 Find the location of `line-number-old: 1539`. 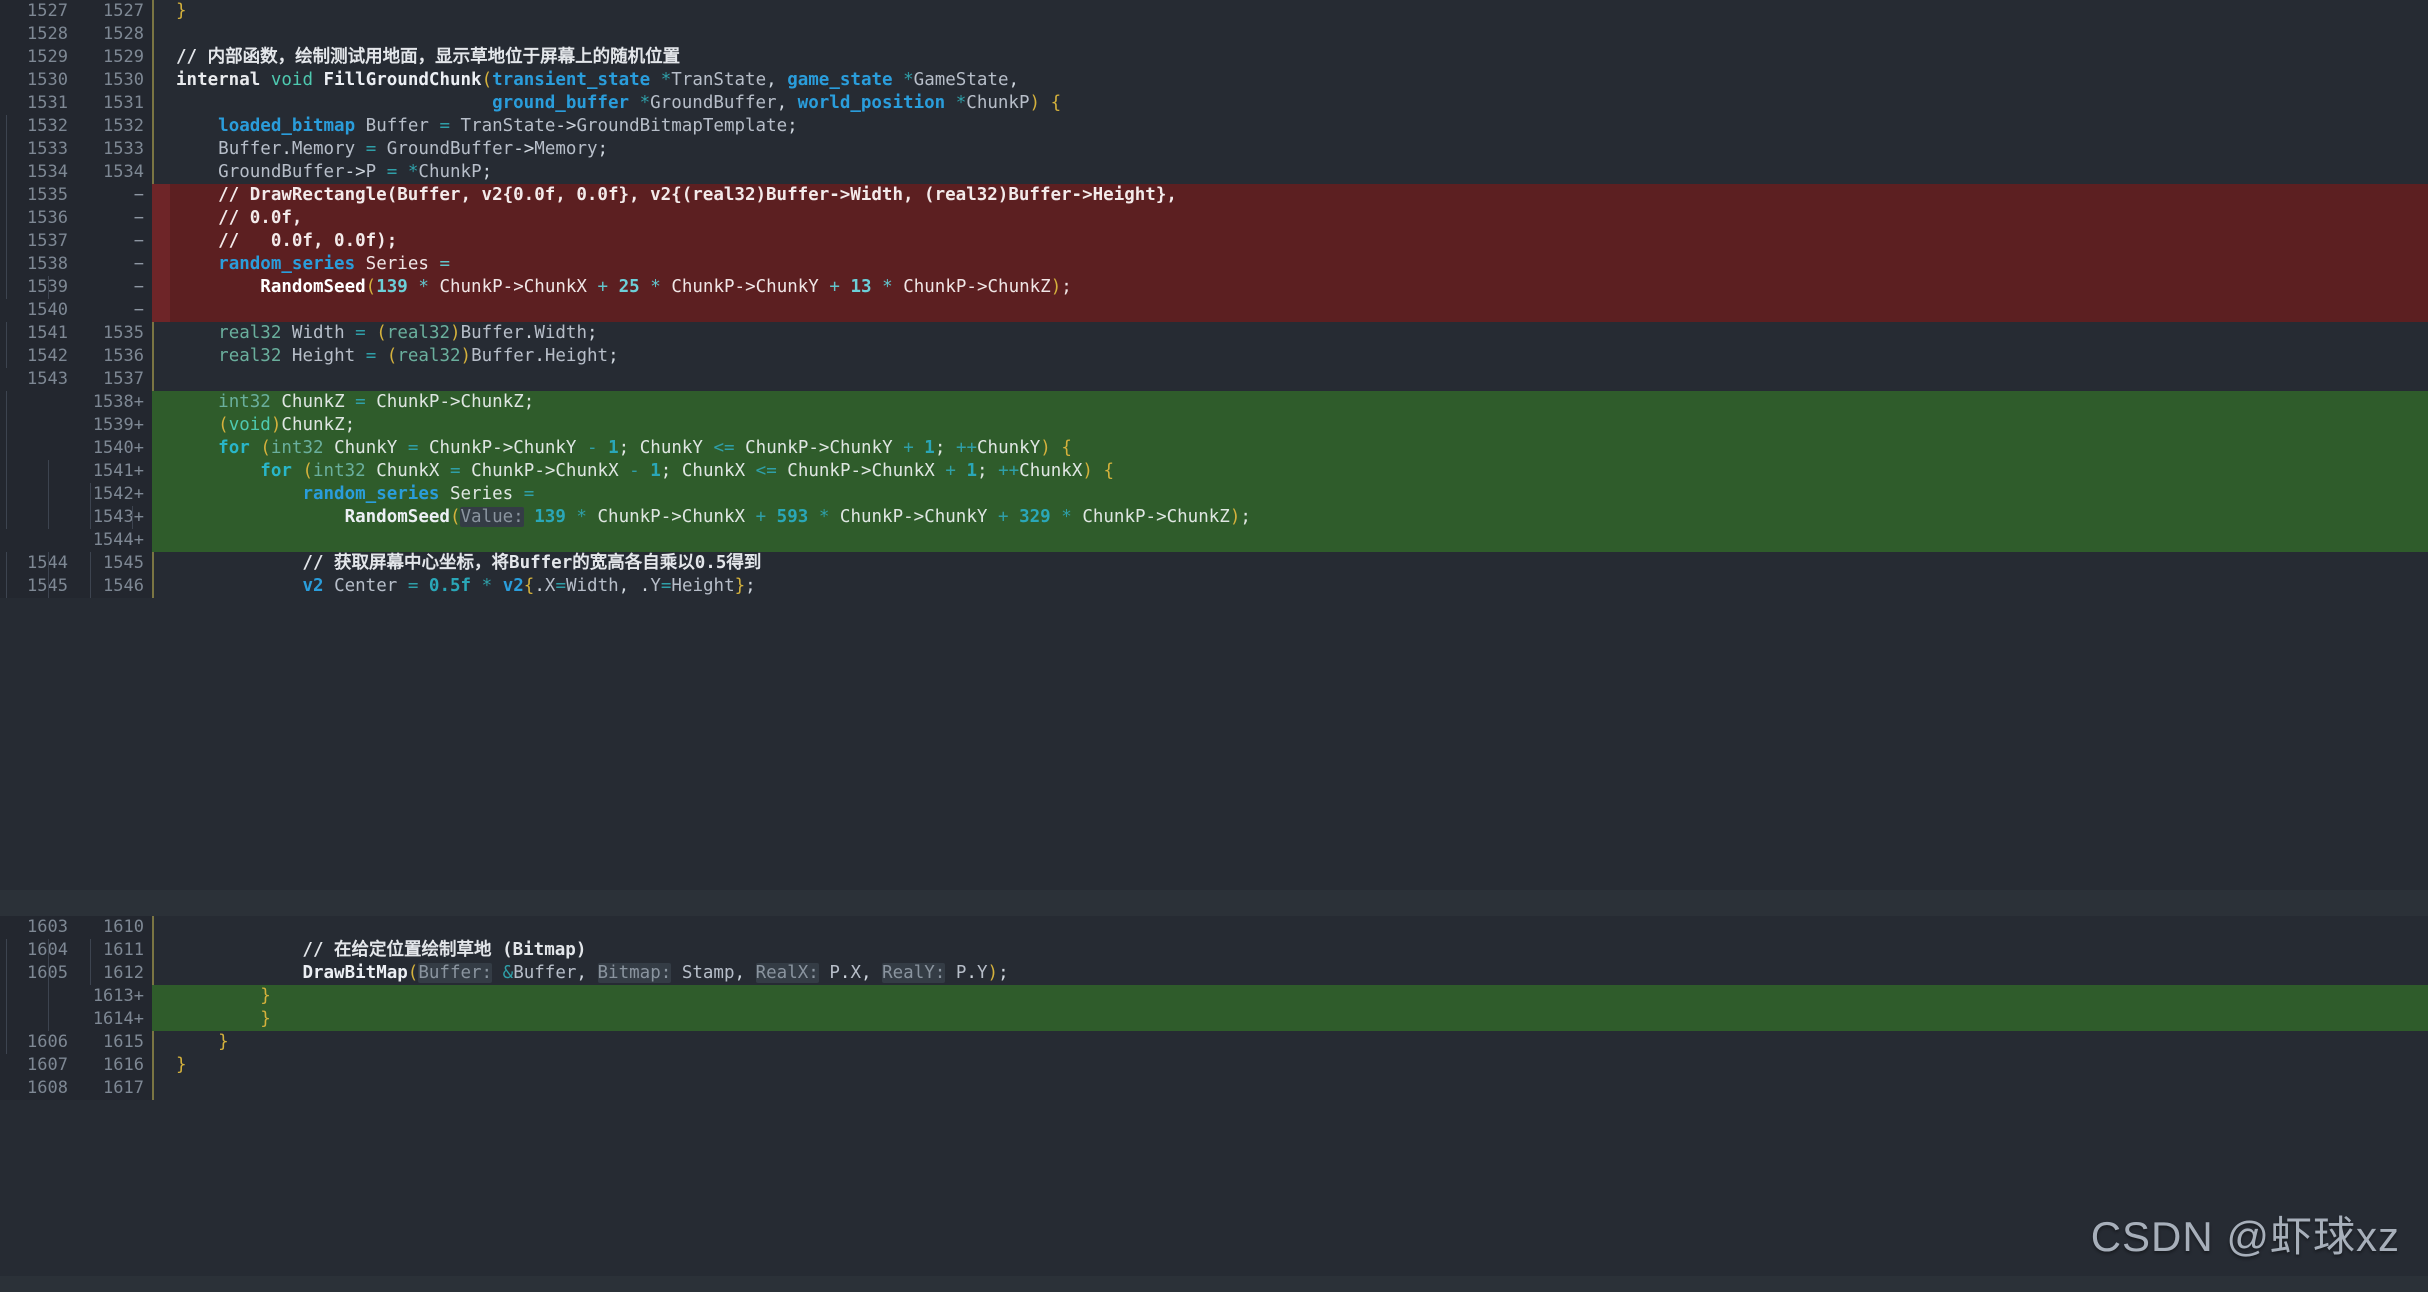

line-number-old: 1539 is located at coordinates (37, 287).